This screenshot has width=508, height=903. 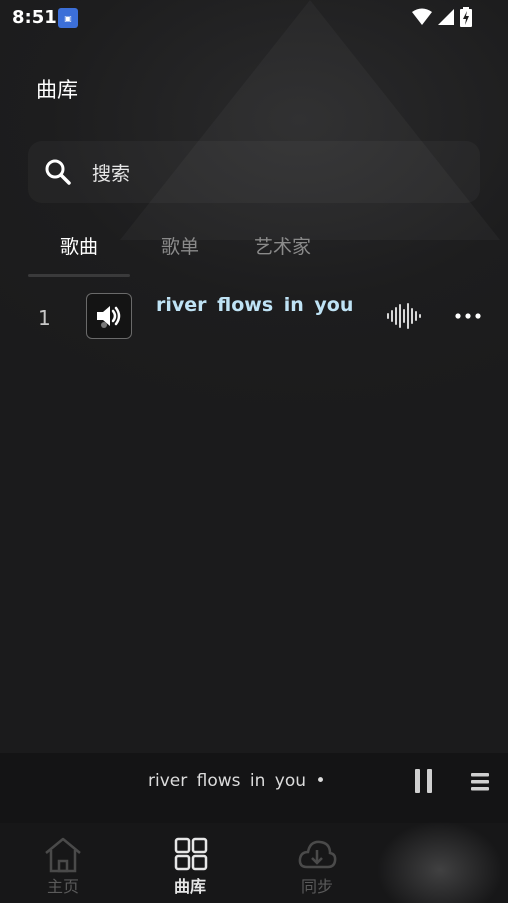 I want to click on tab-artists: 艺术家, so click(x=282, y=245).